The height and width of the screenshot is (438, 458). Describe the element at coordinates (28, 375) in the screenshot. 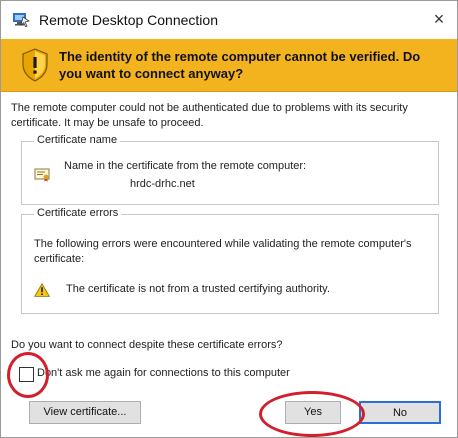

I see `annotation-circle-checkbox` at that location.